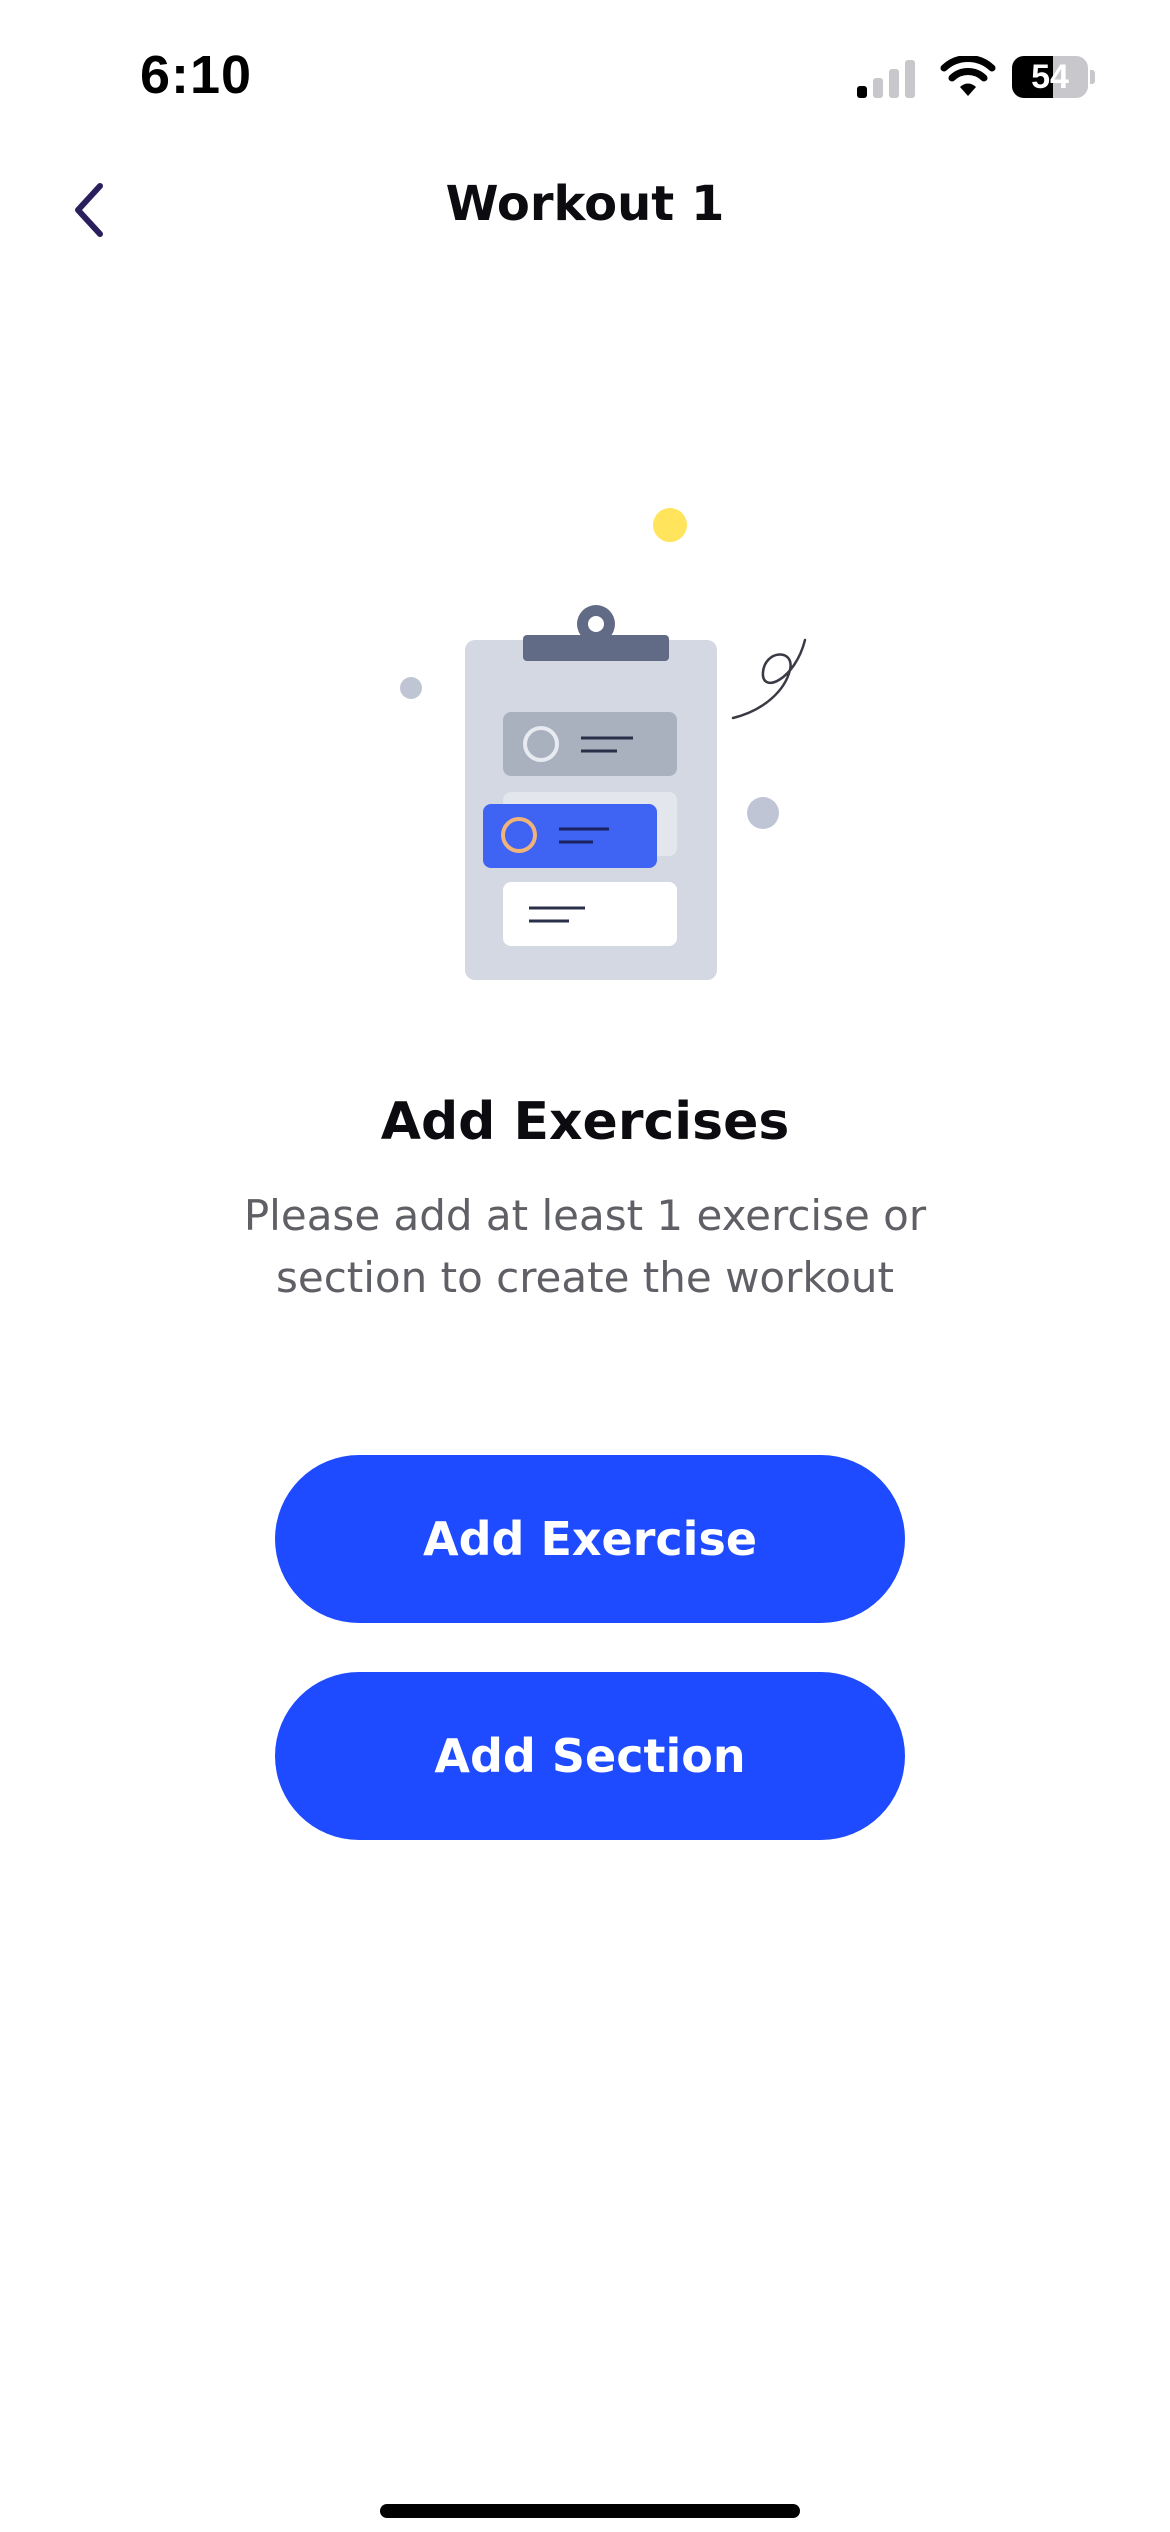 The width and height of the screenshot is (1170, 2532). I want to click on clipboard-checklist-illustration, so click(603, 744).